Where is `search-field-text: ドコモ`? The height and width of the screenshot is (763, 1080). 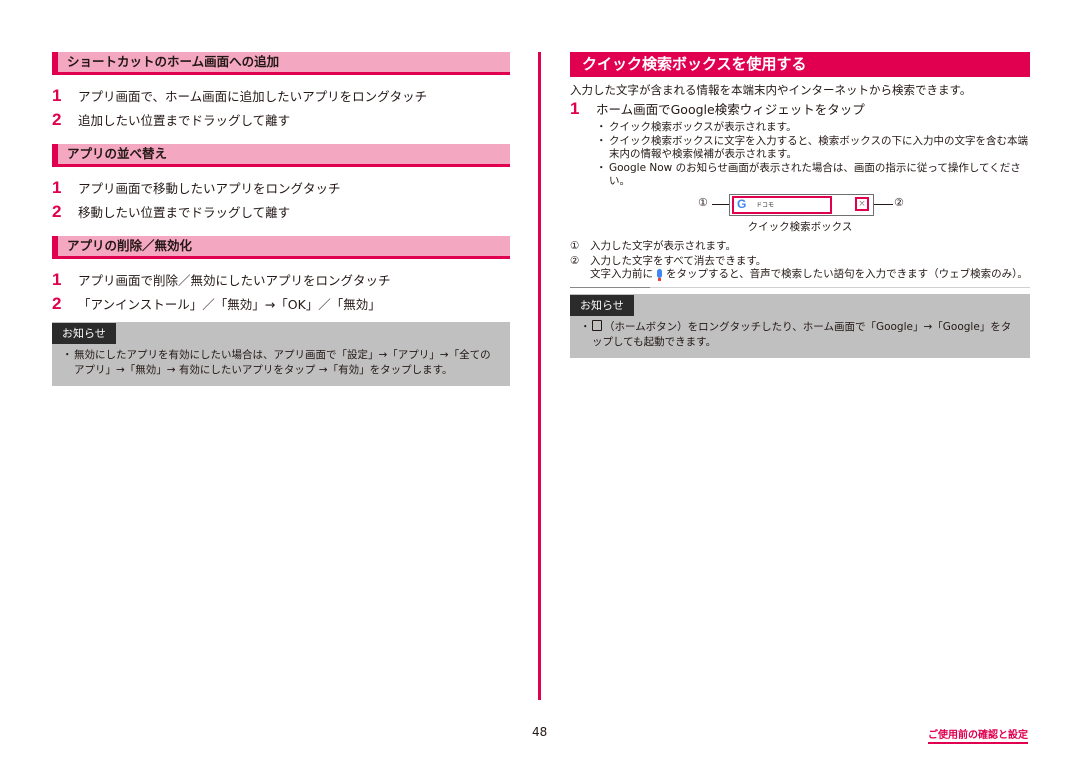 search-field-text: ドコモ is located at coordinates (765, 205).